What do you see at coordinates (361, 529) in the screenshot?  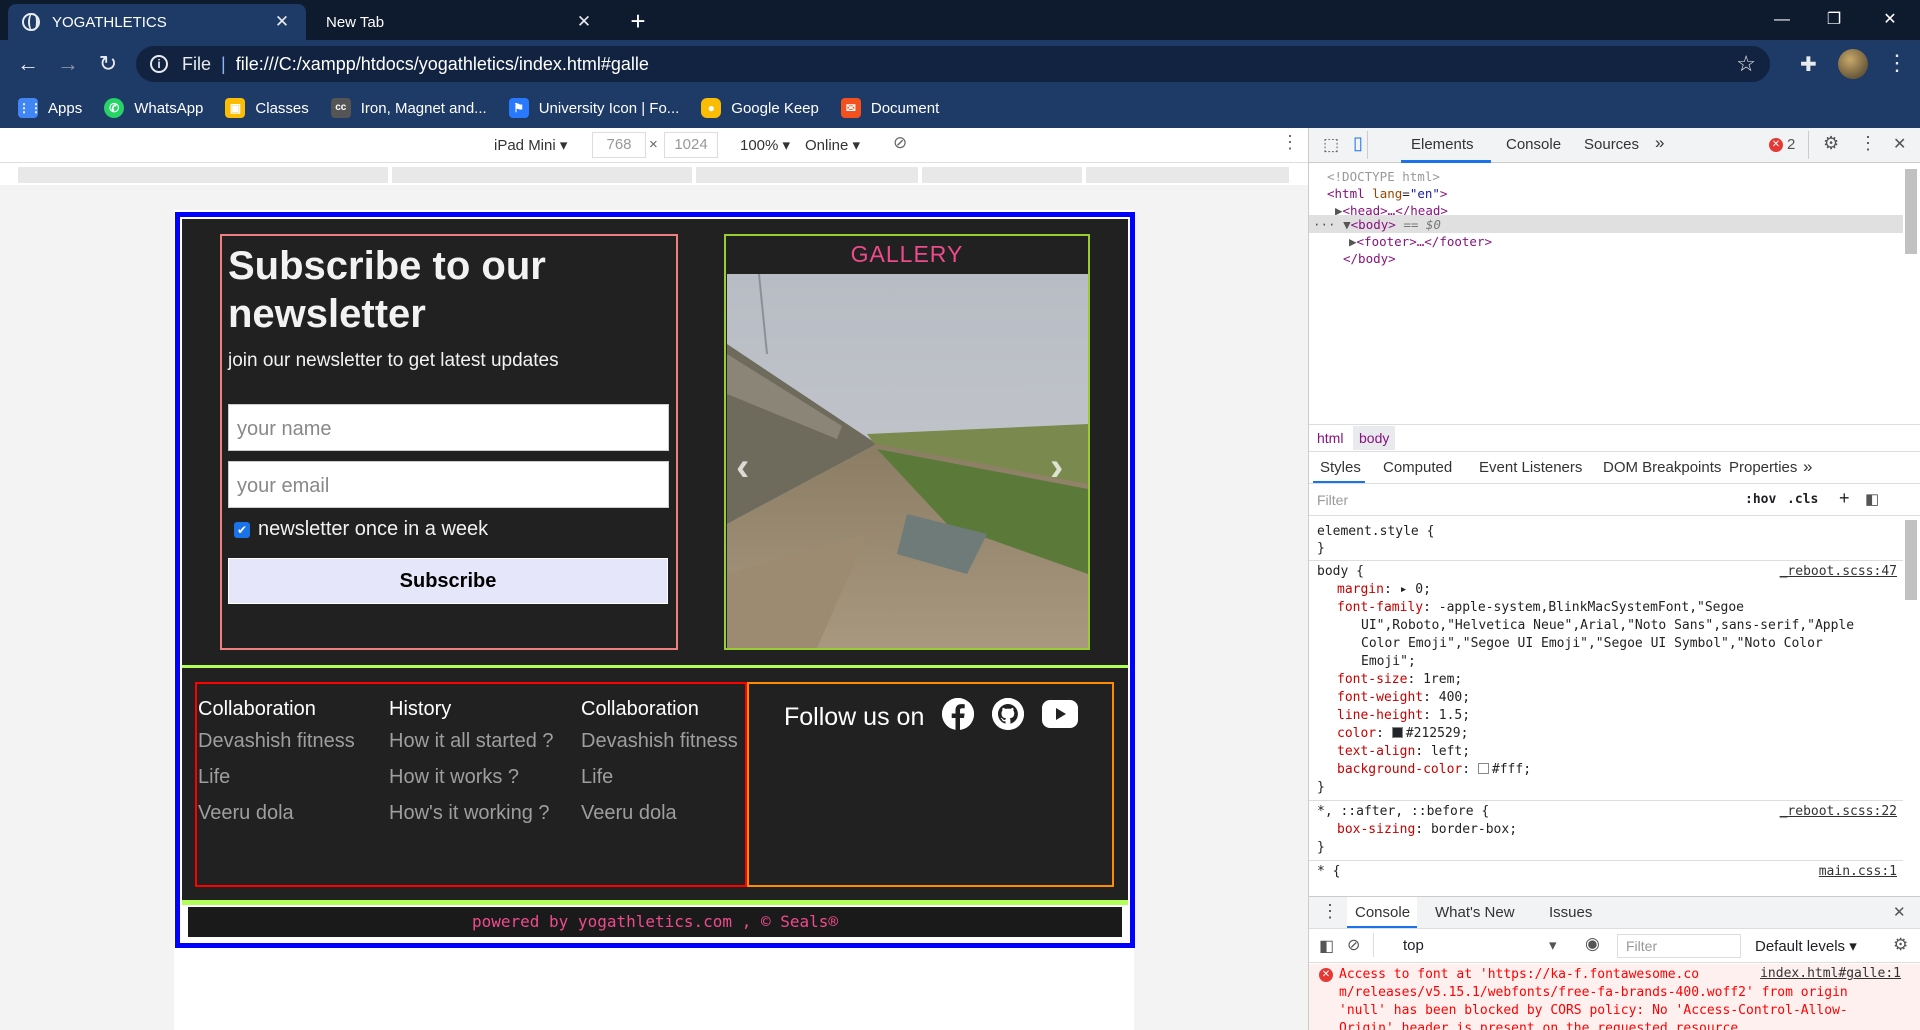 I see `newsletter-checkbox-row: ✔ newsletter once in a week` at bounding box center [361, 529].